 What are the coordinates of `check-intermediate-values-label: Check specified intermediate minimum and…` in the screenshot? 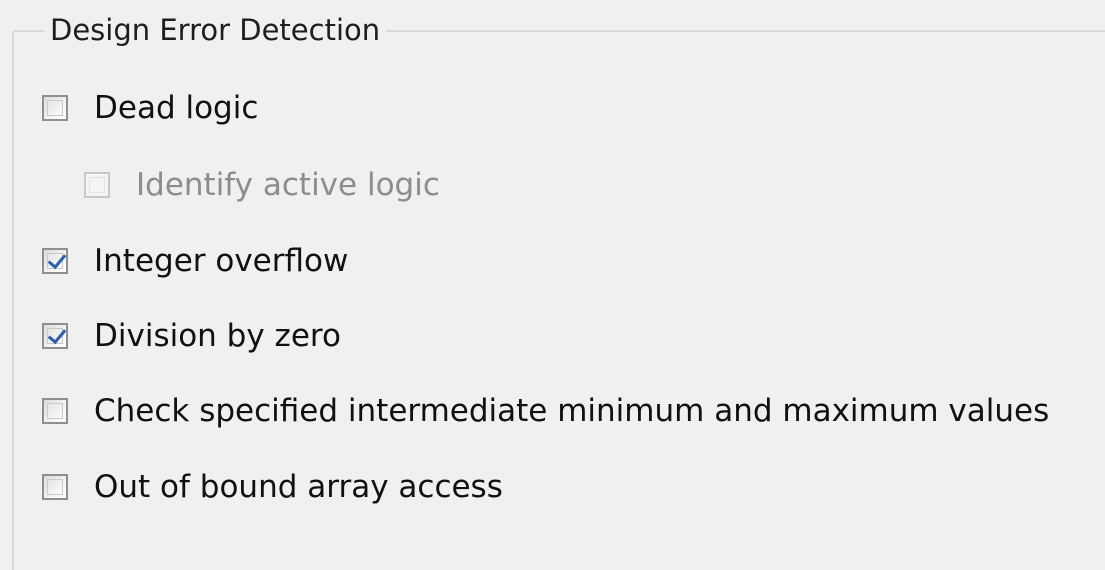 It's located at (572, 411).